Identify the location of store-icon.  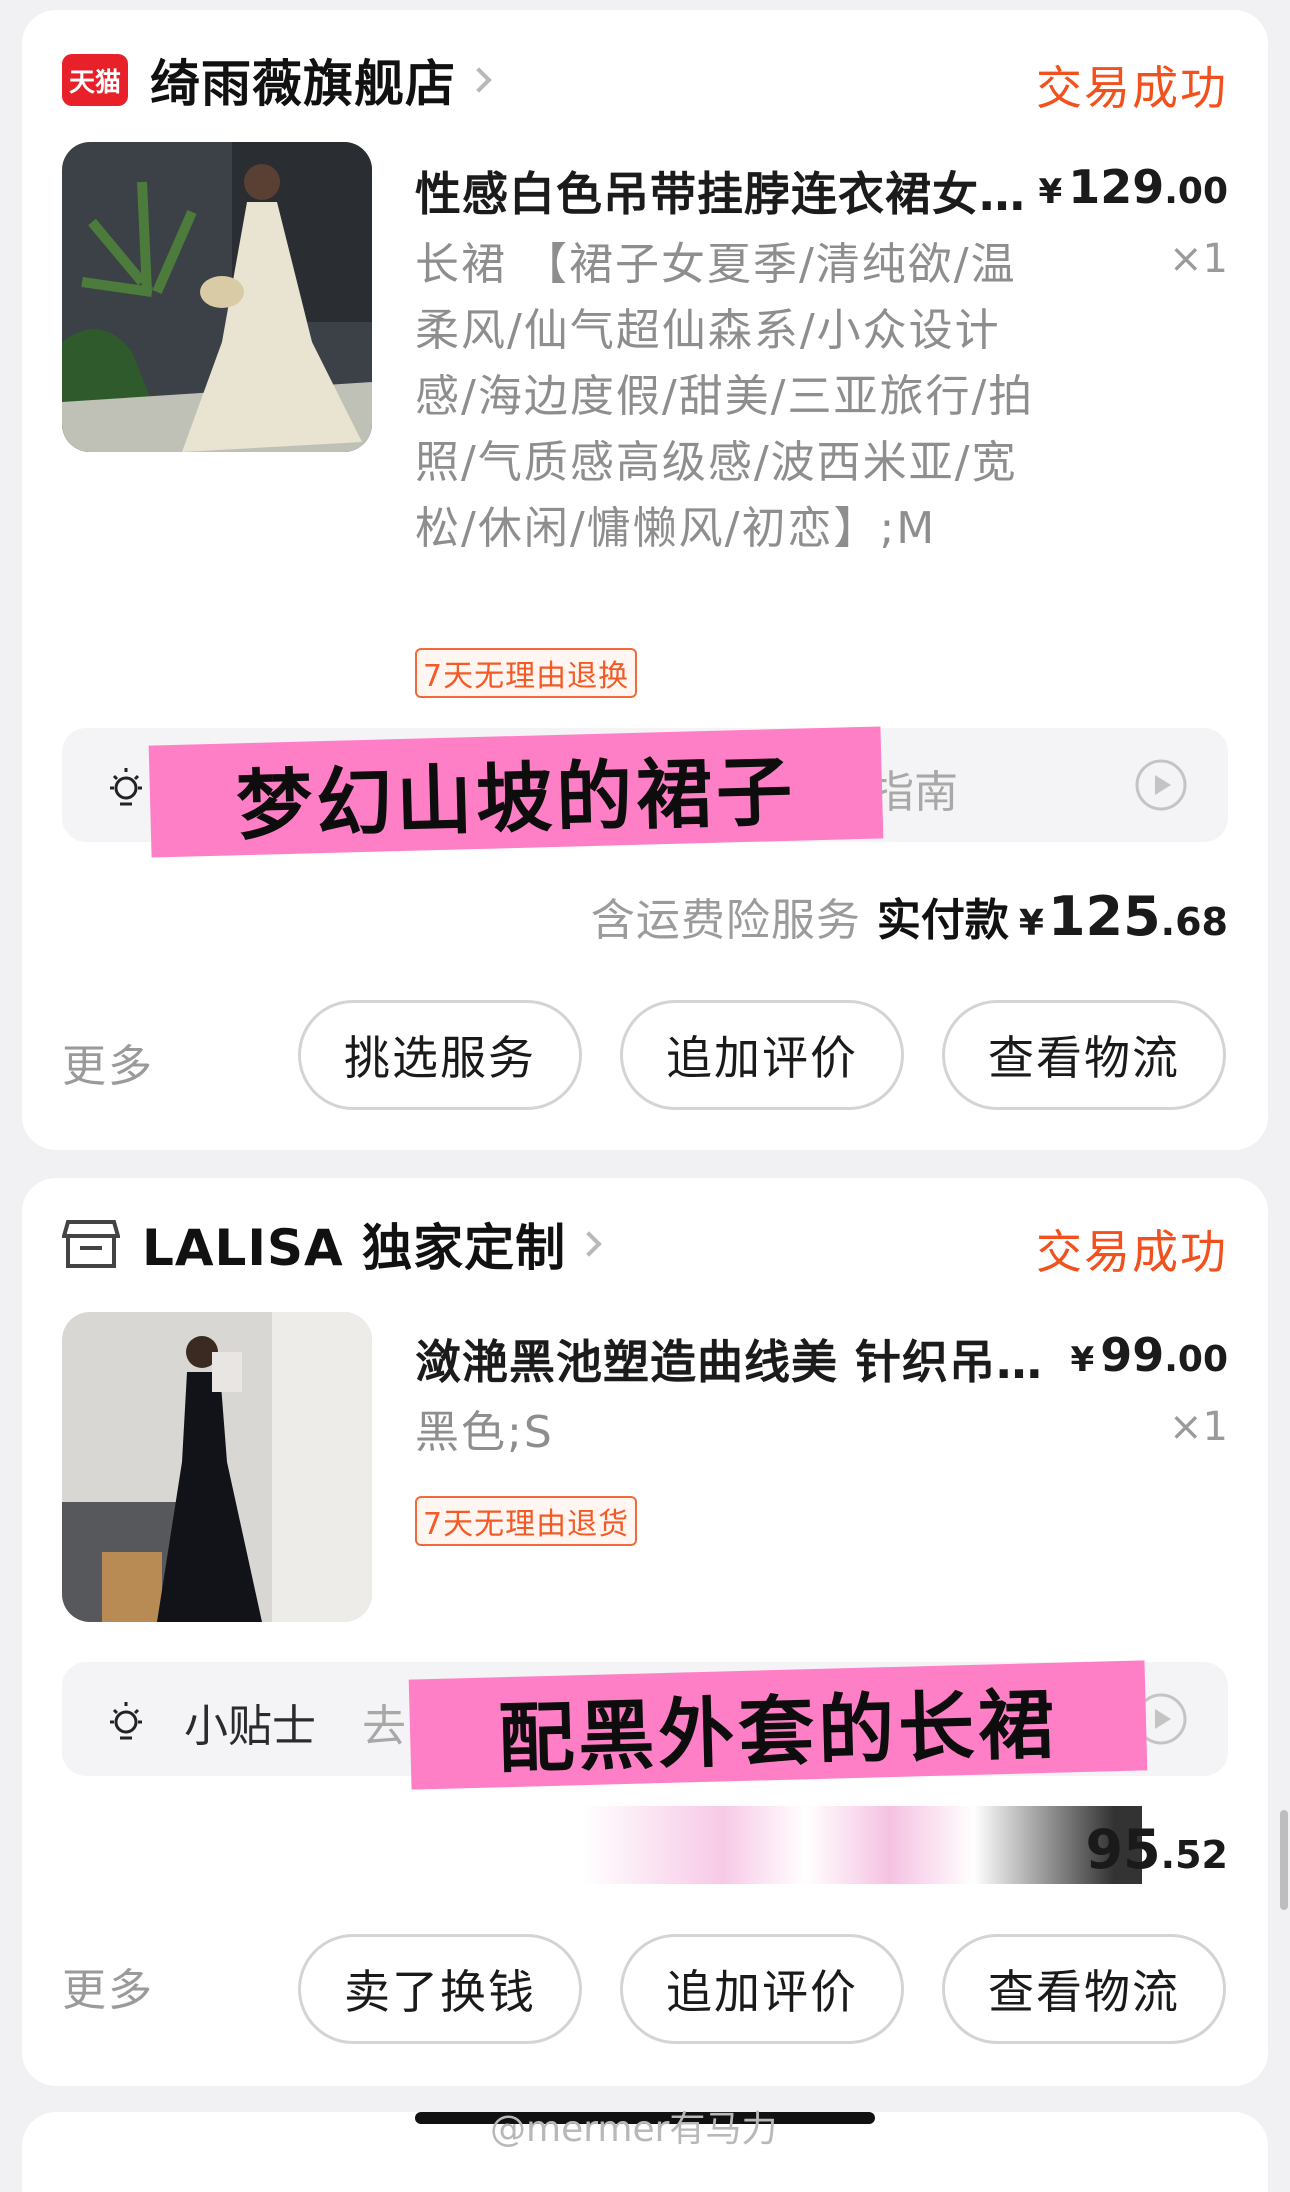
(91, 1244).